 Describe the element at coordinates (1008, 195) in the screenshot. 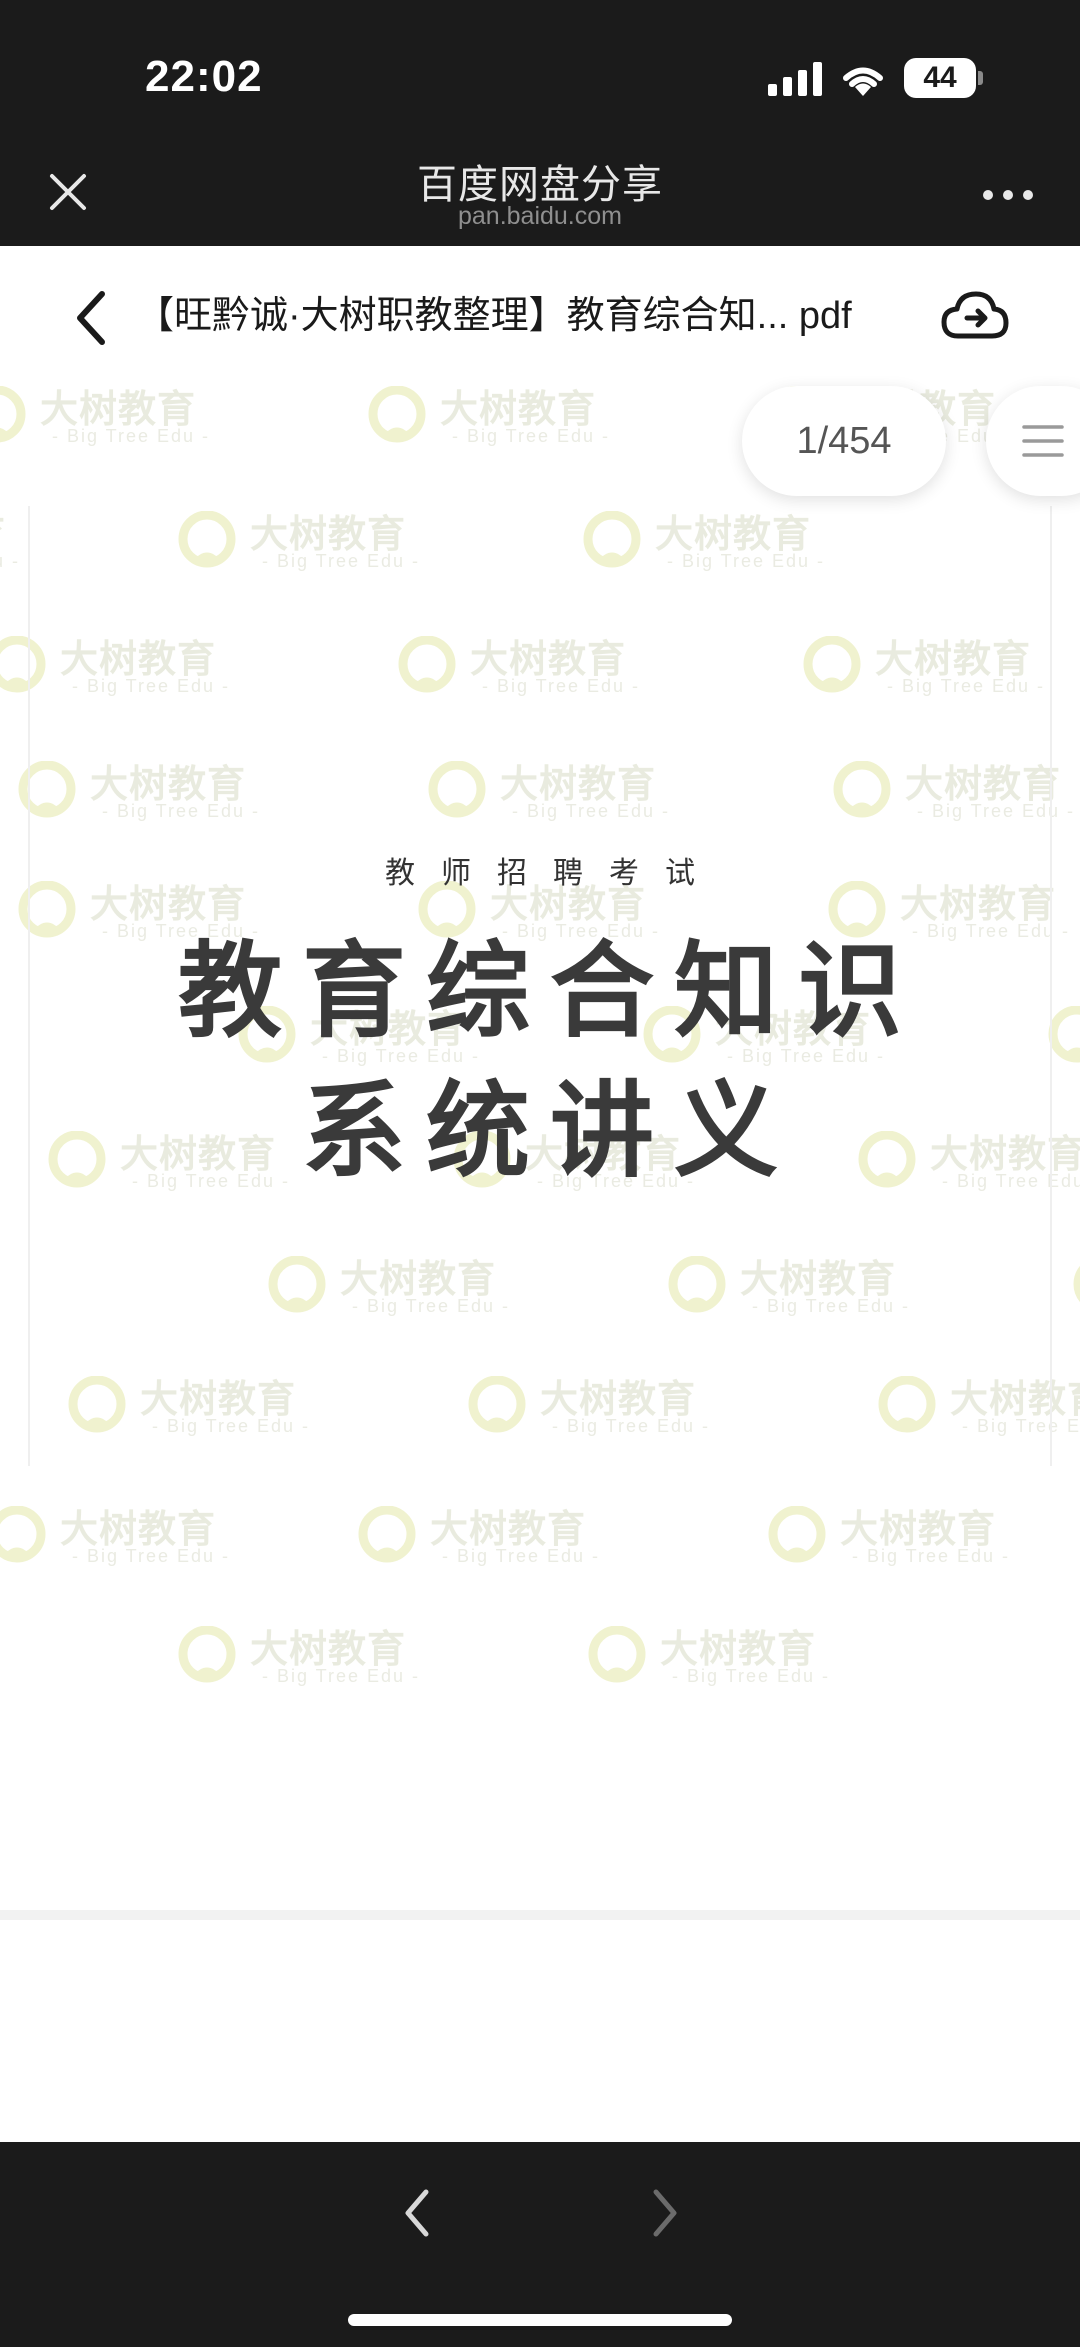

I see `more-icon` at that location.